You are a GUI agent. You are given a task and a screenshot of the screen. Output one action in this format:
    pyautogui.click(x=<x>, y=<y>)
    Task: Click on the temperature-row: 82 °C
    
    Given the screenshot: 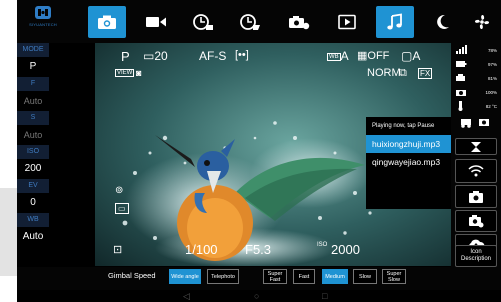 What is the action you would take?
    pyautogui.click(x=477, y=107)
    